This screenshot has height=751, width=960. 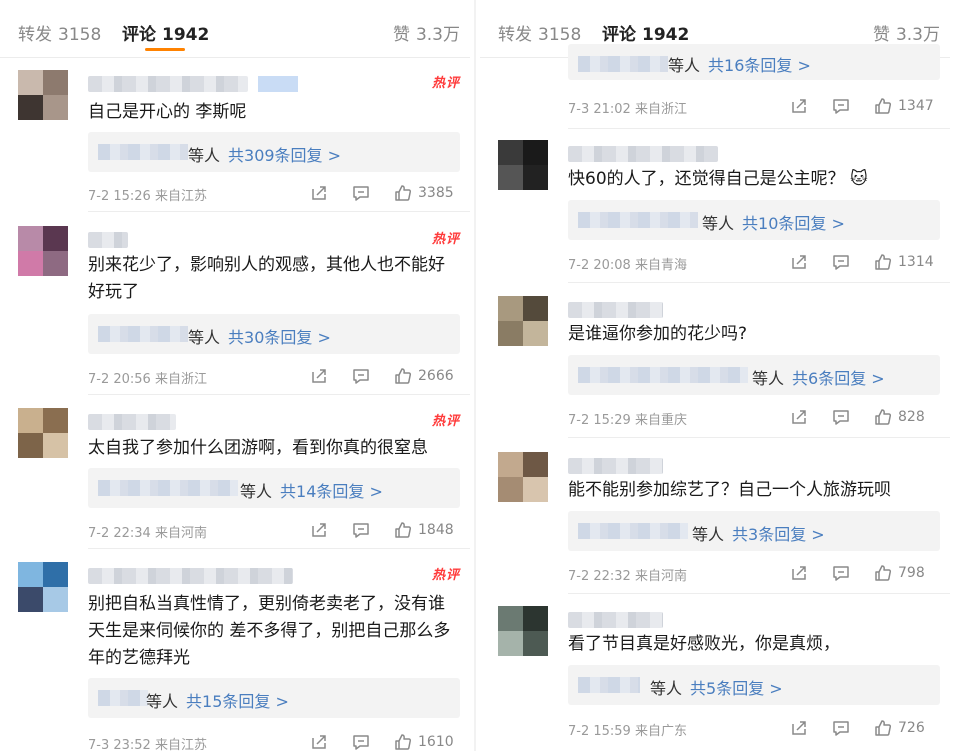 I want to click on view-replies-link: 共14条回复 >, so click(x=331, y=491).